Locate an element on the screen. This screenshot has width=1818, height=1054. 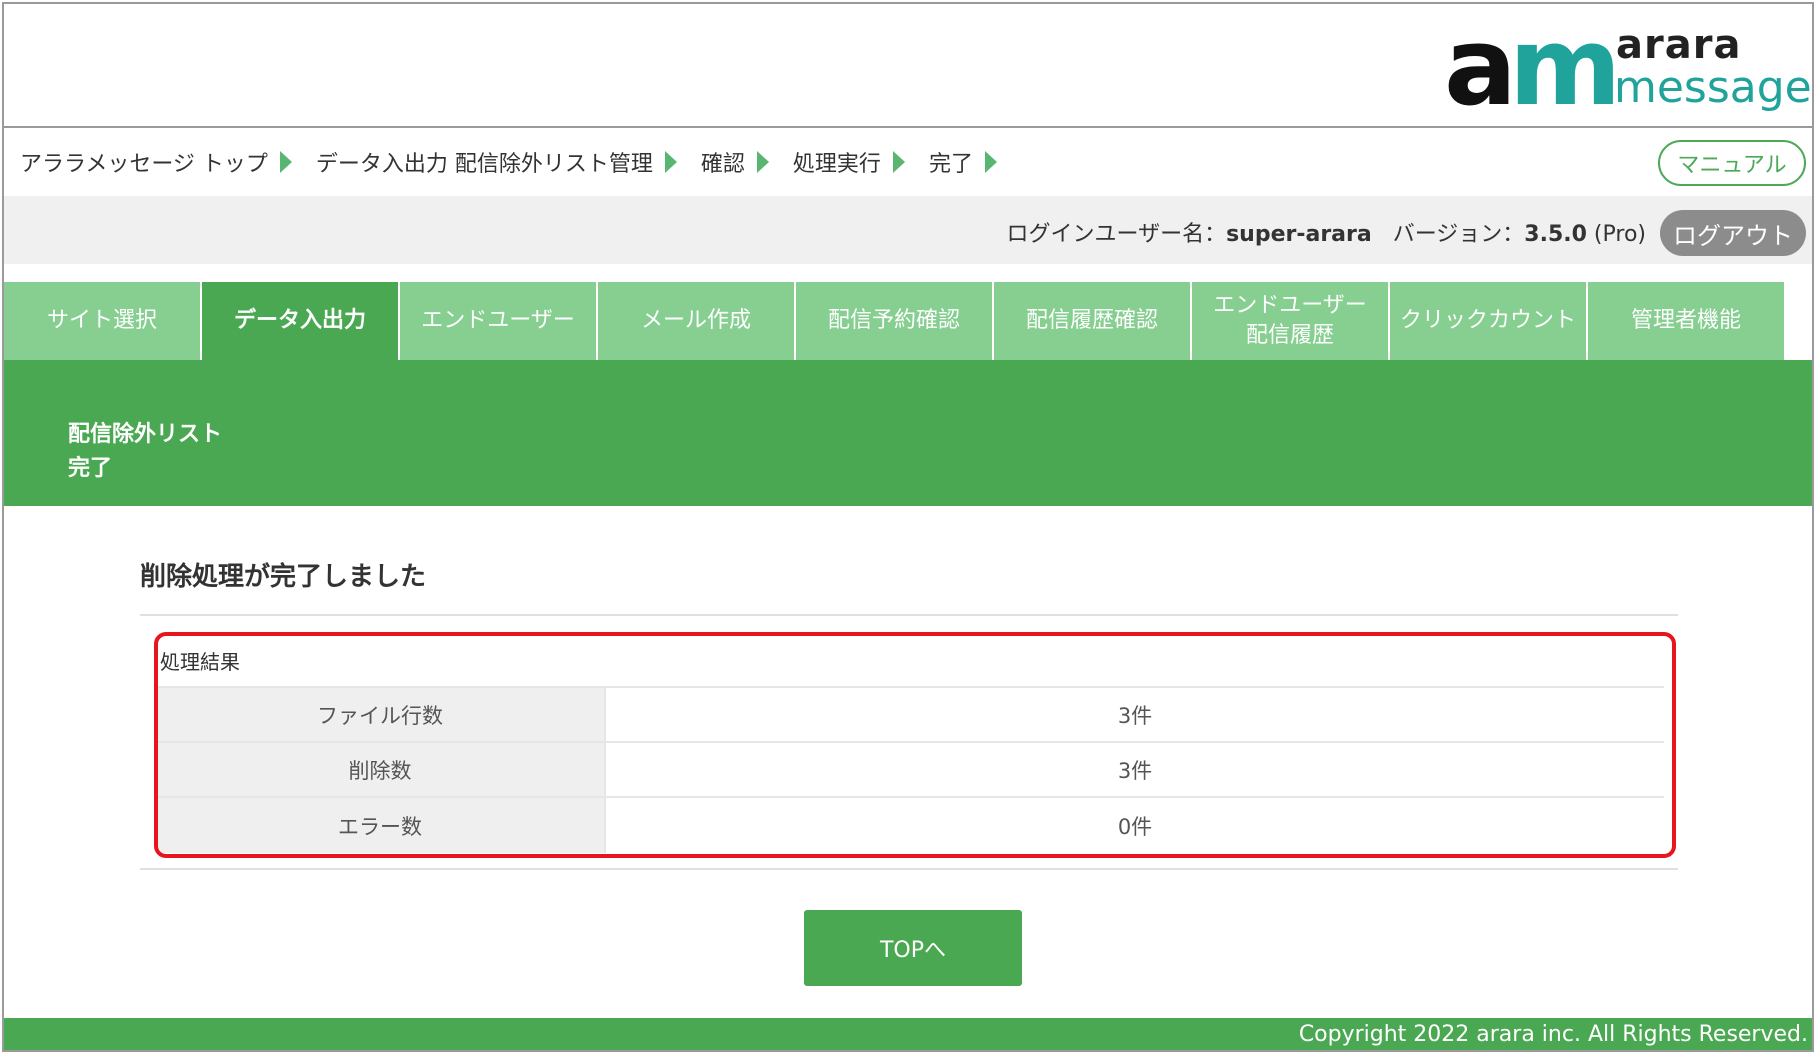
page-banner: 配信除外リスト 完了 is located at coordinates (908, 433).